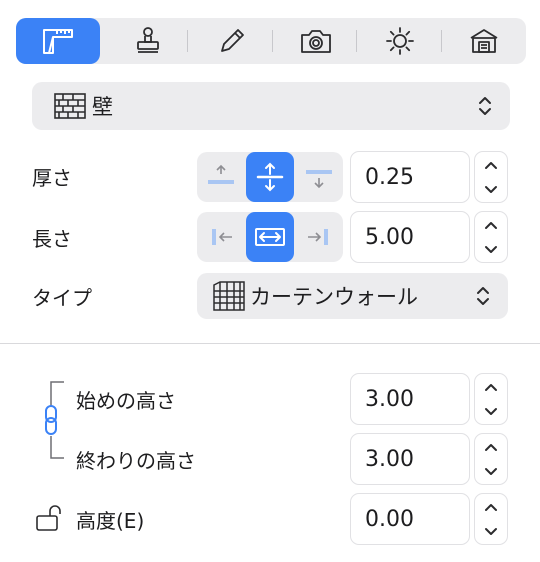 The height and width of the screenshot is (562, 540). I want to click on length-align-center, so click(270, 237).